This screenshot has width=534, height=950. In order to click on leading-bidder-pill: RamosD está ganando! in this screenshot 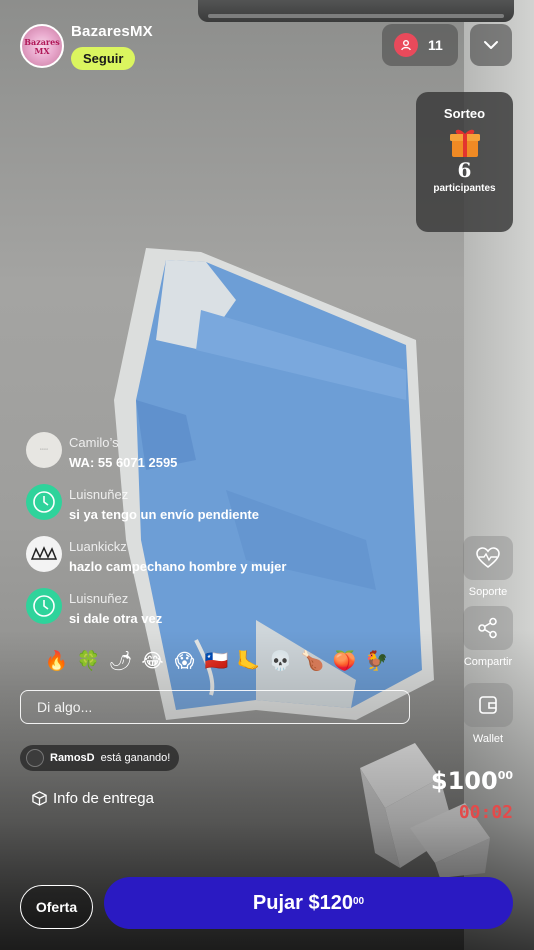, I will do `click(100, 758)`.